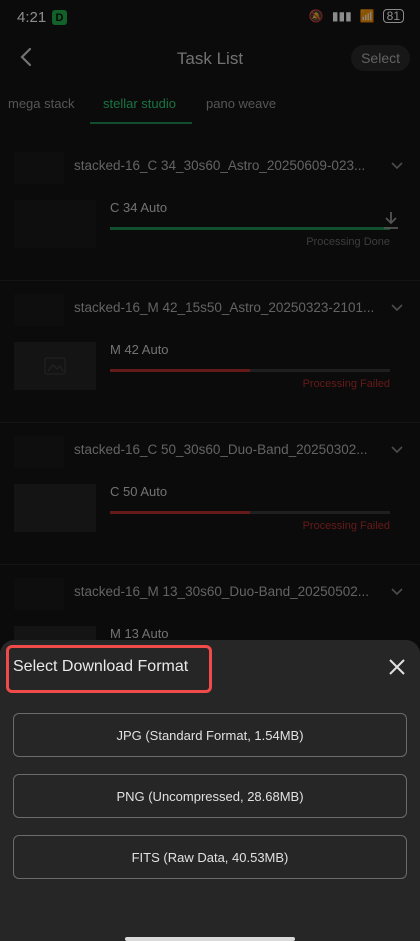 The height and width of the screenshot is (941, 420). What do you see at coordinates (101, 666) in the screenshot?
I see `sheet-title: Select Download Format` at bounding box center [101, 666].